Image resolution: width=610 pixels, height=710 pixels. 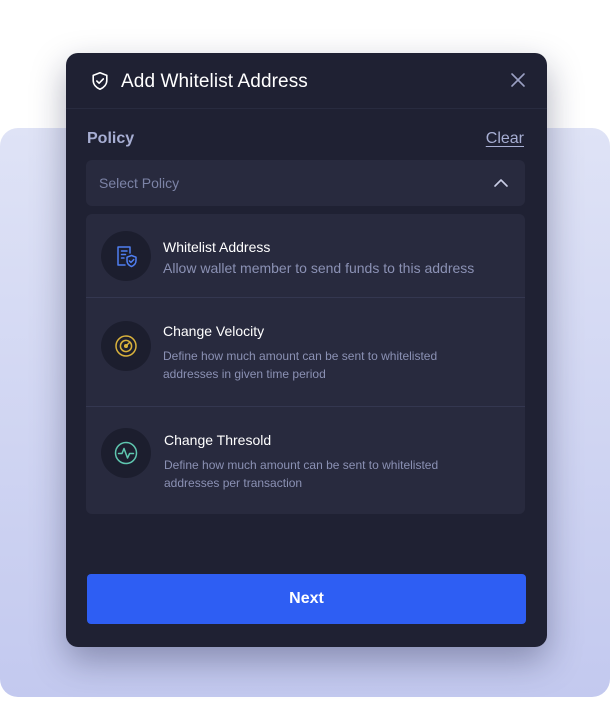 I want to click on close-icon, so click(x=518, y=80).